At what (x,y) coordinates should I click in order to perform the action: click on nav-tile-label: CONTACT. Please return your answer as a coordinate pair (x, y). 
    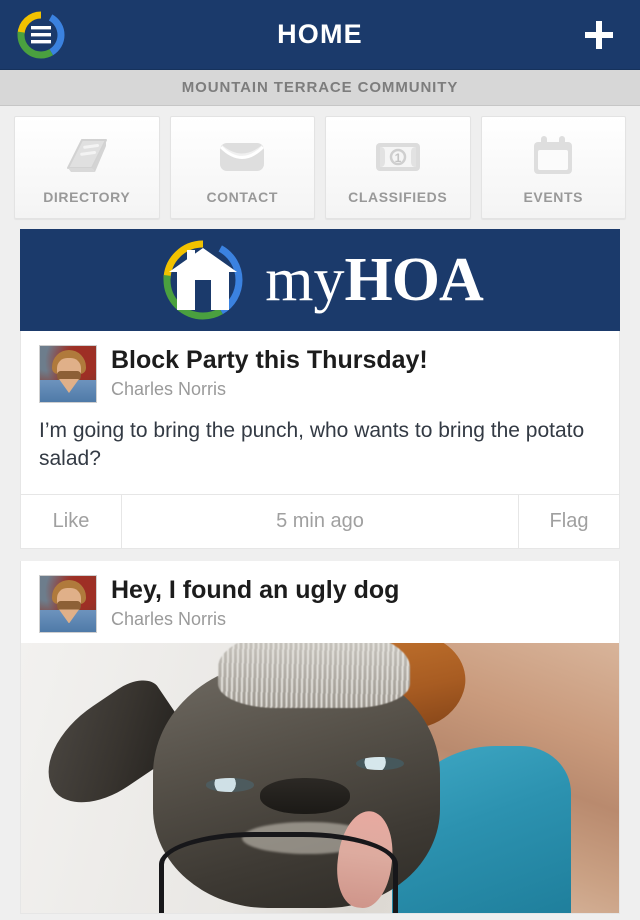
    Looking at the image, I should click on (242, 196).